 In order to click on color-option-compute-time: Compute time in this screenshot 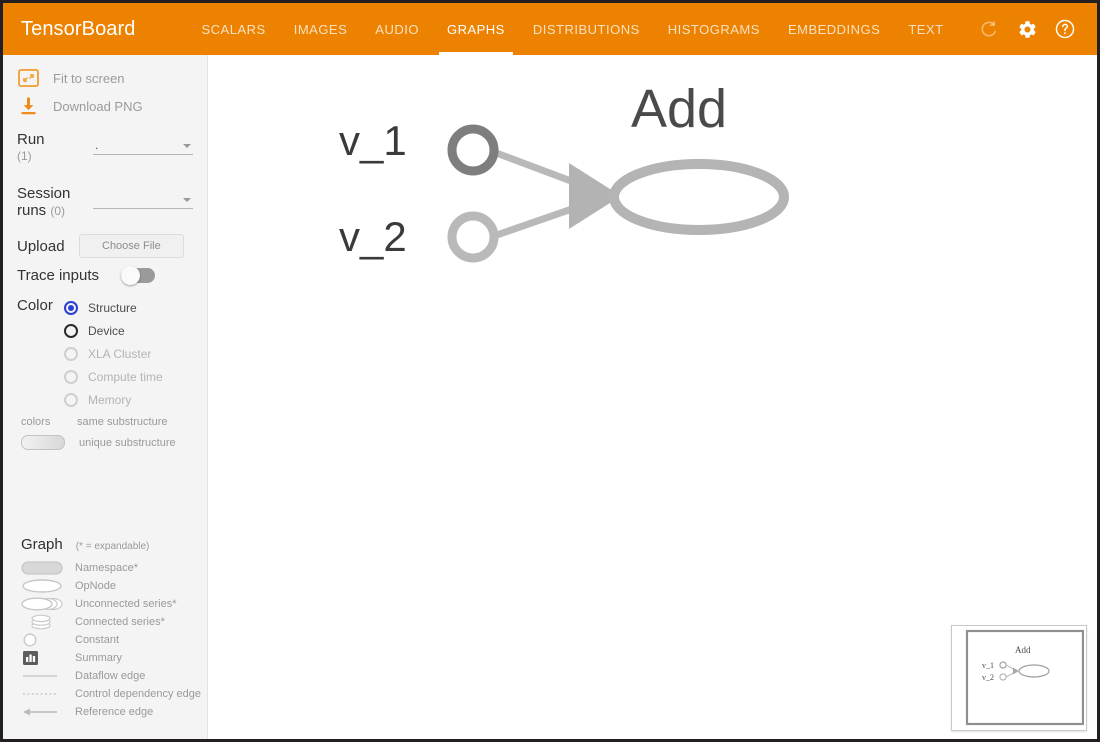, I will do `click(113, 376)`.